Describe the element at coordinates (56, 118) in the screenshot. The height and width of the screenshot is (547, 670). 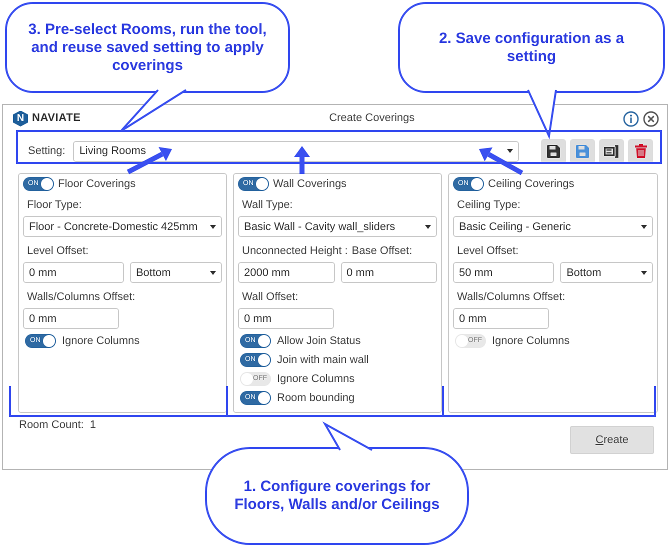
I see `logo-text: NAVIATE` at that location.